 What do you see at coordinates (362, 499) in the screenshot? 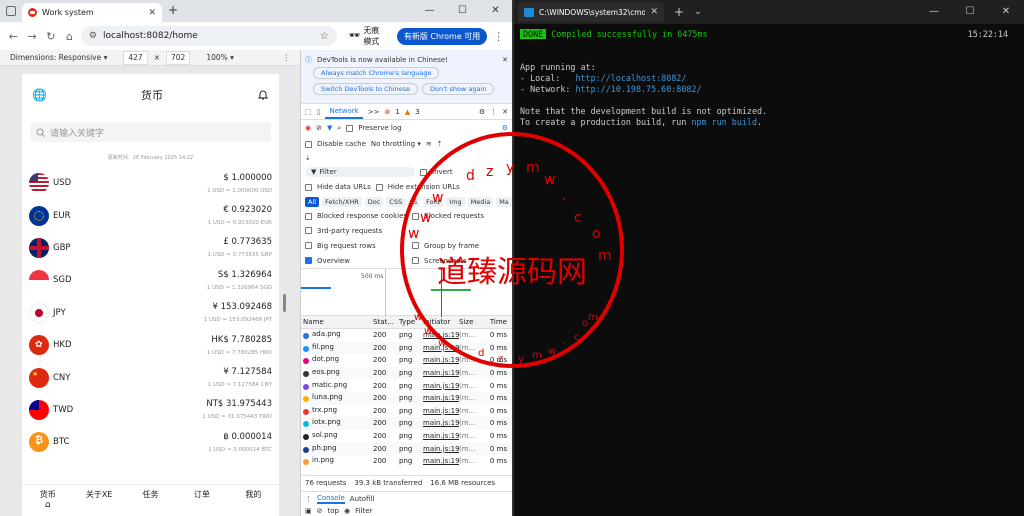
I see `drawer-tab-autofill: Autofill` at bounding box center [362, 499].